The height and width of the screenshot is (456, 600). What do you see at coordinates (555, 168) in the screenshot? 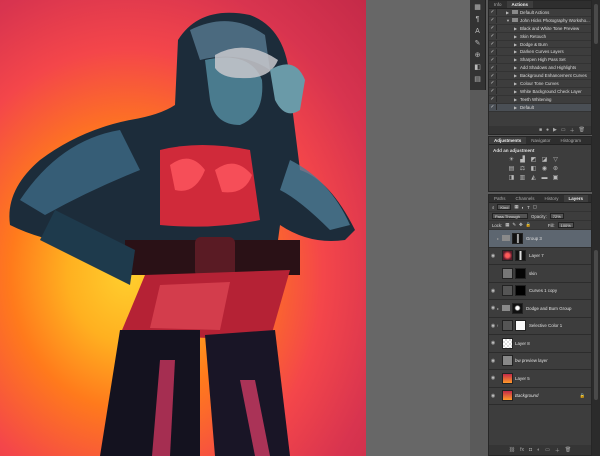
I see `channel-mixer-icon: ⊛` at bounding box center [555, 168].